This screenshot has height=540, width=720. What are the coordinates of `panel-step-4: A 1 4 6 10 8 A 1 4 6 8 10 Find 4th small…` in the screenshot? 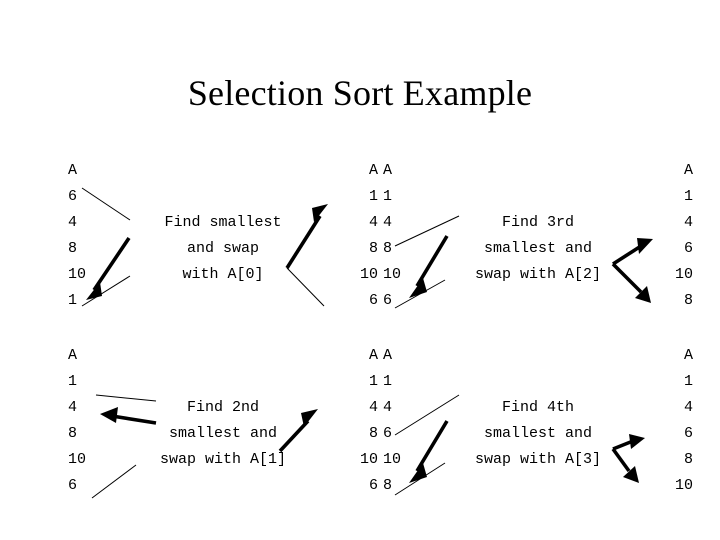 It's located at (538, 423).